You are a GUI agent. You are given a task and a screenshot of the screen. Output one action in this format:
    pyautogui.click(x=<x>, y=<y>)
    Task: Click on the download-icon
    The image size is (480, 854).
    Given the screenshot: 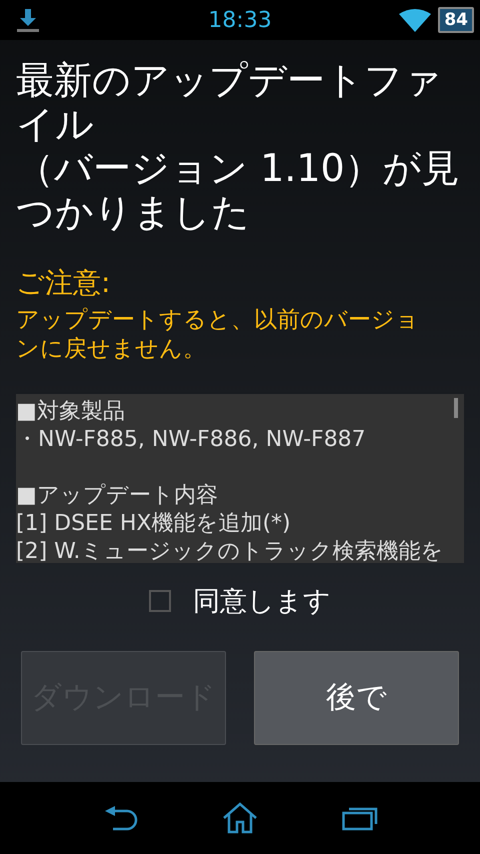 What is the action you would take?
    pyautogui.click(x=28, y=20)
    